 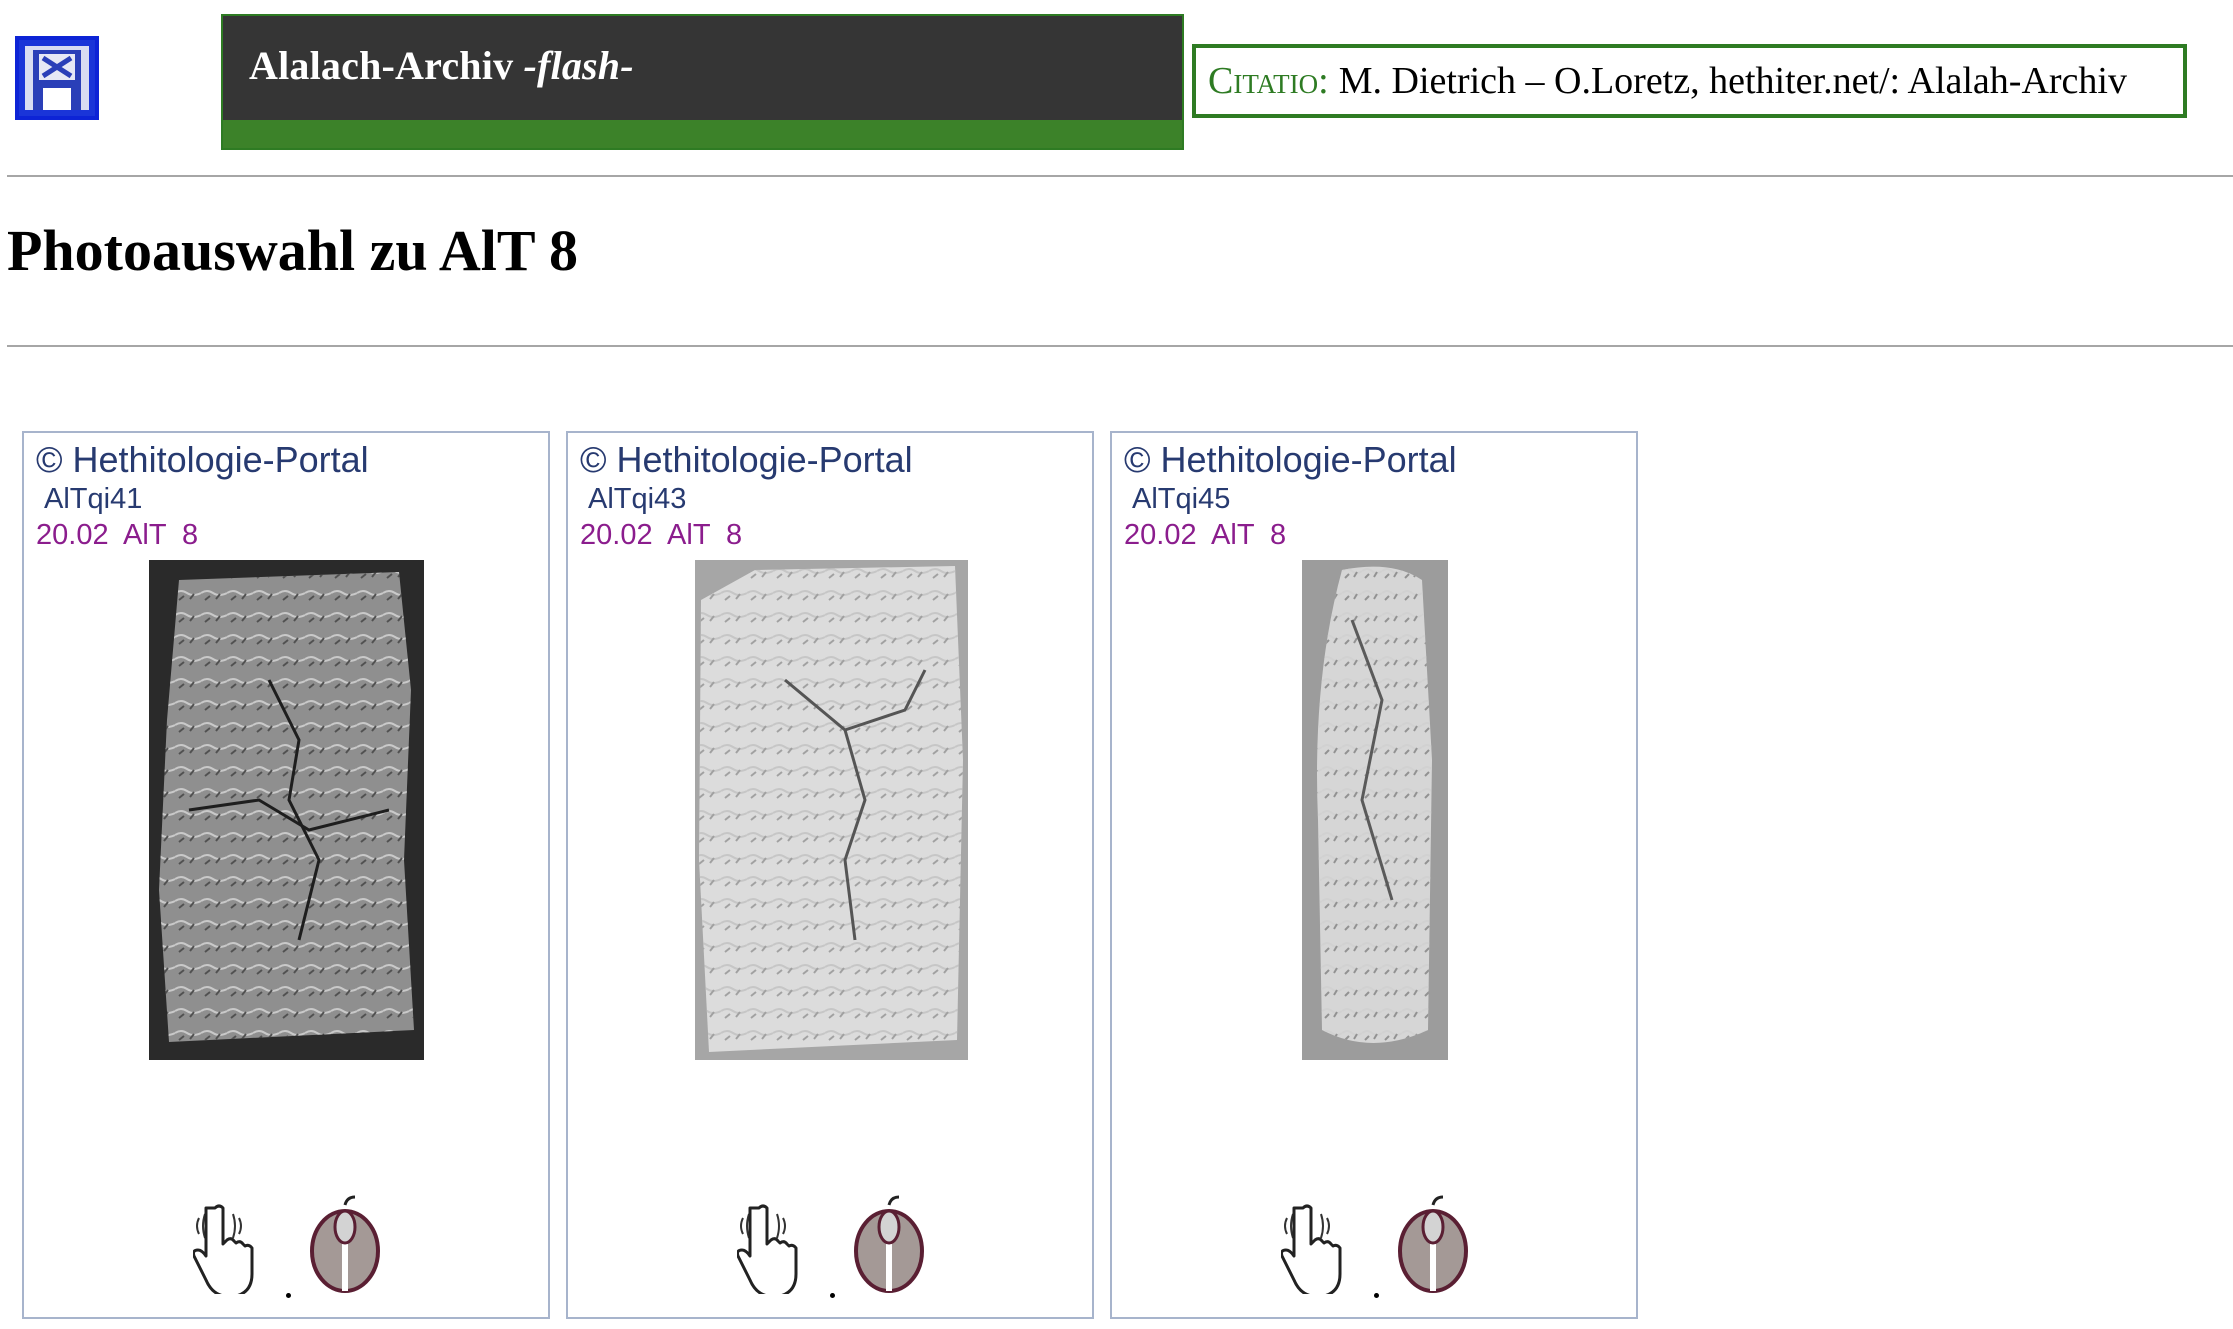 What do you see at coordinates (702, 134) in the screenshot?
I see `banner-green-strip` at bounding box center [702, 134].